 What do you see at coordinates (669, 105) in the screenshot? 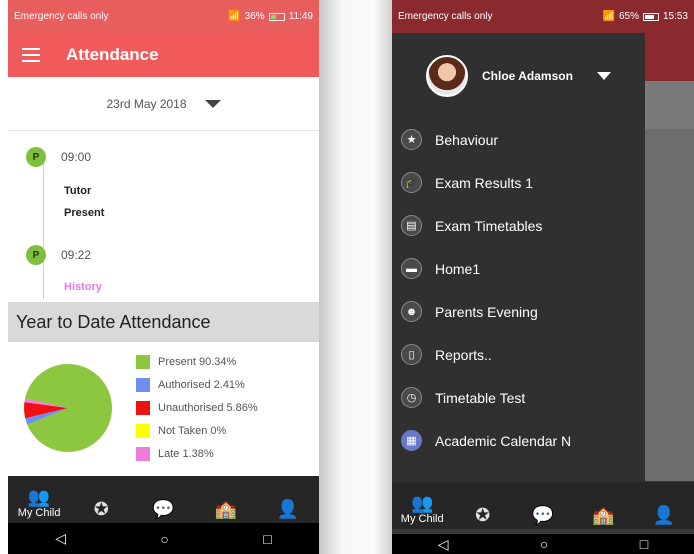
I see `date-selector` at bounding box center [669, 105].